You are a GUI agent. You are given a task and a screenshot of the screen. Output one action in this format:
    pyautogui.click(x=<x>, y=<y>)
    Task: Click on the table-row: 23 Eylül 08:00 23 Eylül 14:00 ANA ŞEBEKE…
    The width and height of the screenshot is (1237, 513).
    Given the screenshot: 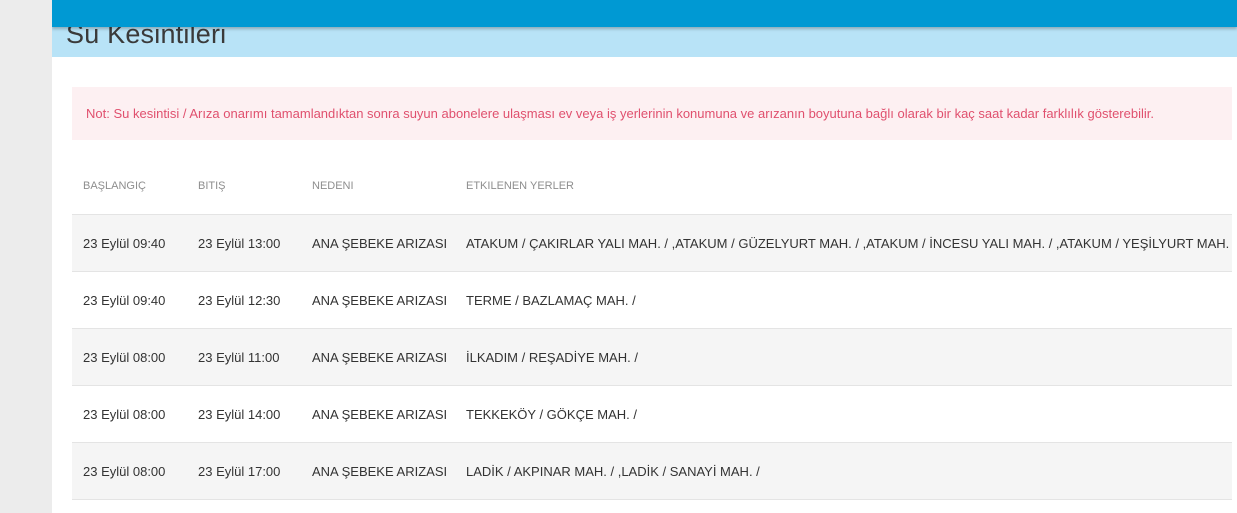 What is the action you would take?
    pyautogui.click(x=652, y=414)
    